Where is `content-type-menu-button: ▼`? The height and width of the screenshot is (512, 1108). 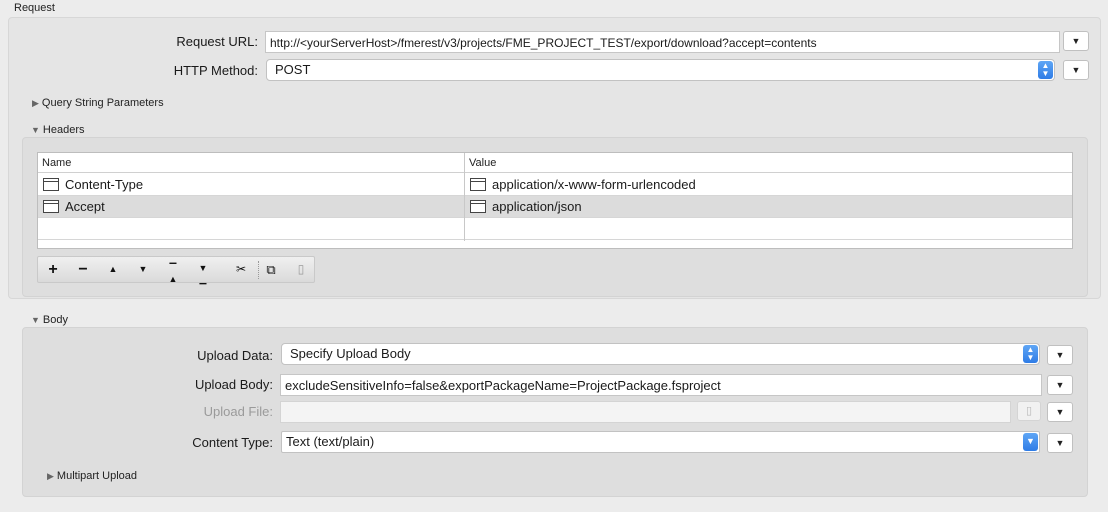
content-type-menu-button: ▼ is located at coordinates (1060, 443).